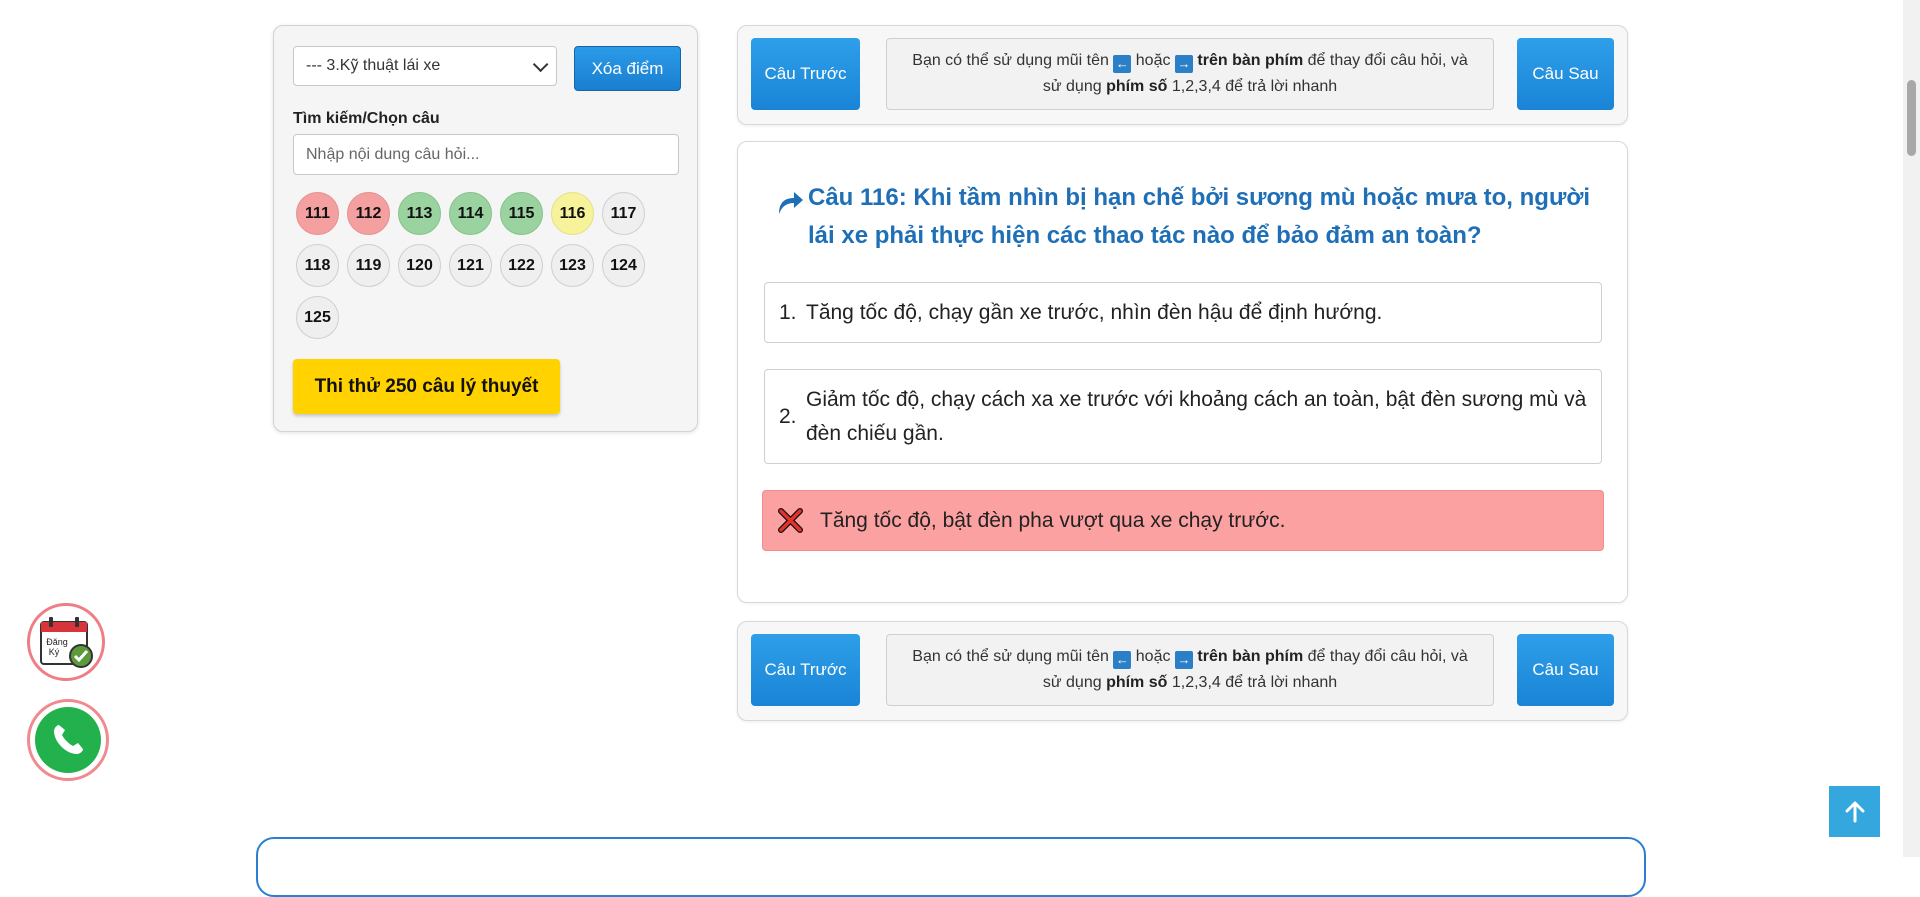 The height and width of the screenshot is (897, 1920). I want to click on option-number: 2., so click(788, 416).